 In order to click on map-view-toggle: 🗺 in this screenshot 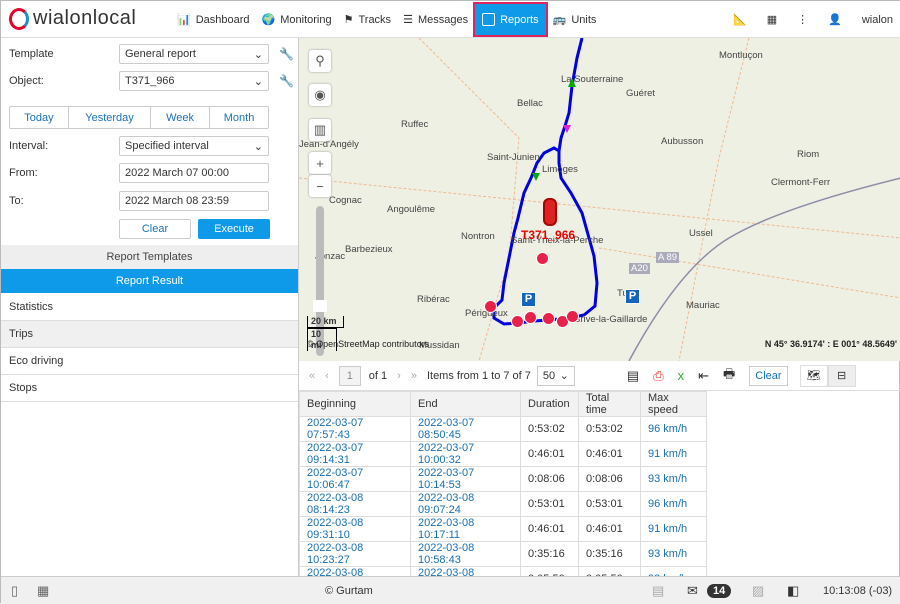, I will do `click(813, 375)`.